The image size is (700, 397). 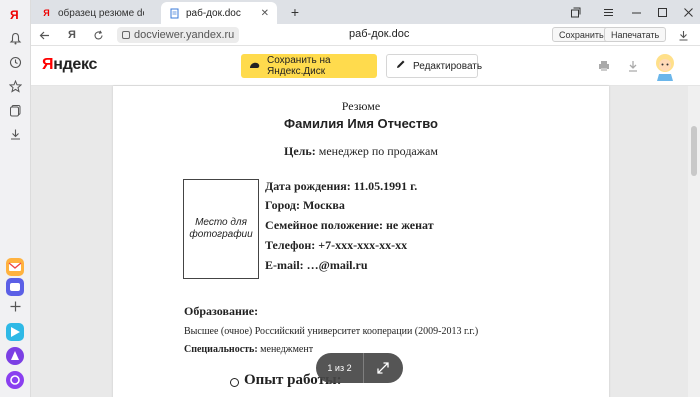 I want to click on printer-icon, so click(x=604, y=66).